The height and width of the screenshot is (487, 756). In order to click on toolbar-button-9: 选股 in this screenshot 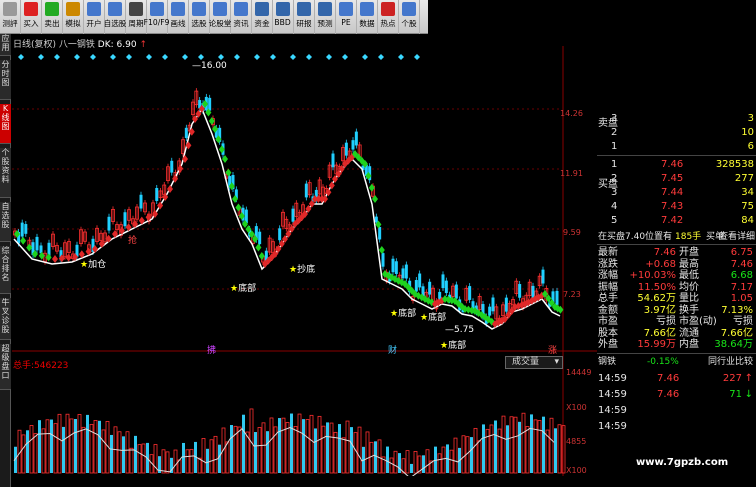, I will do `click(199, 17)`.